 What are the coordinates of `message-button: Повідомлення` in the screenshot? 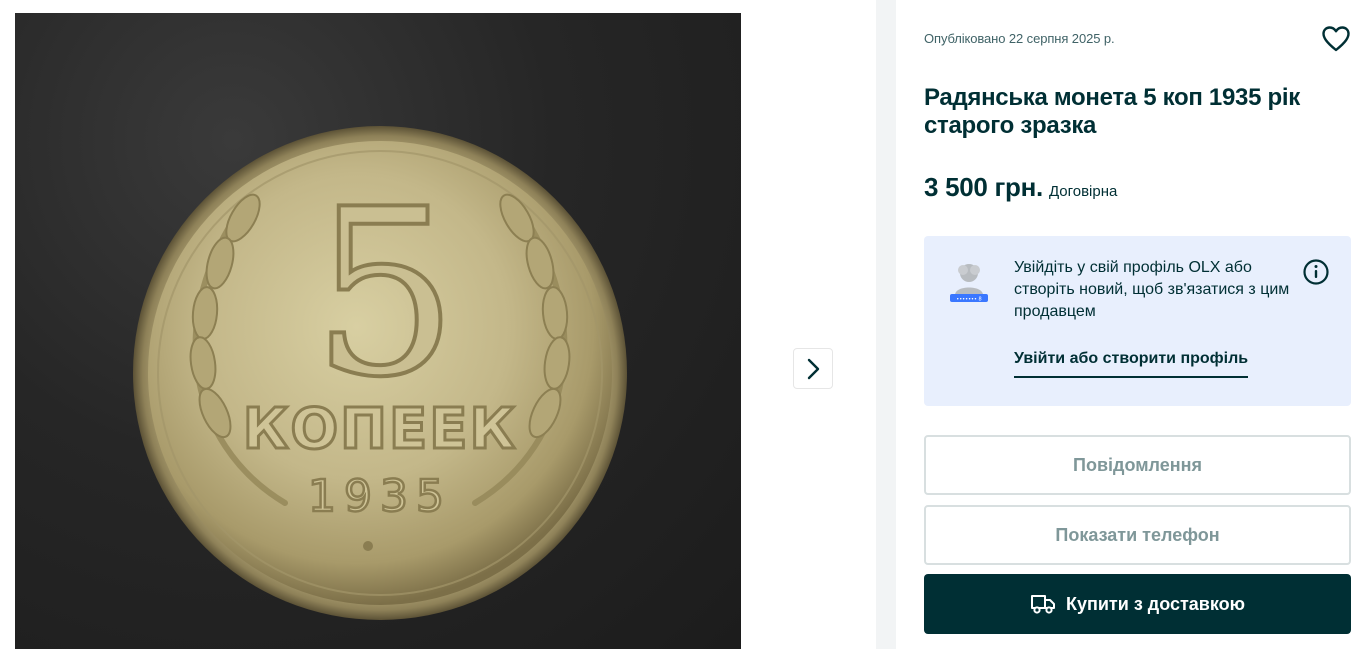 It's located at (1137, 465).